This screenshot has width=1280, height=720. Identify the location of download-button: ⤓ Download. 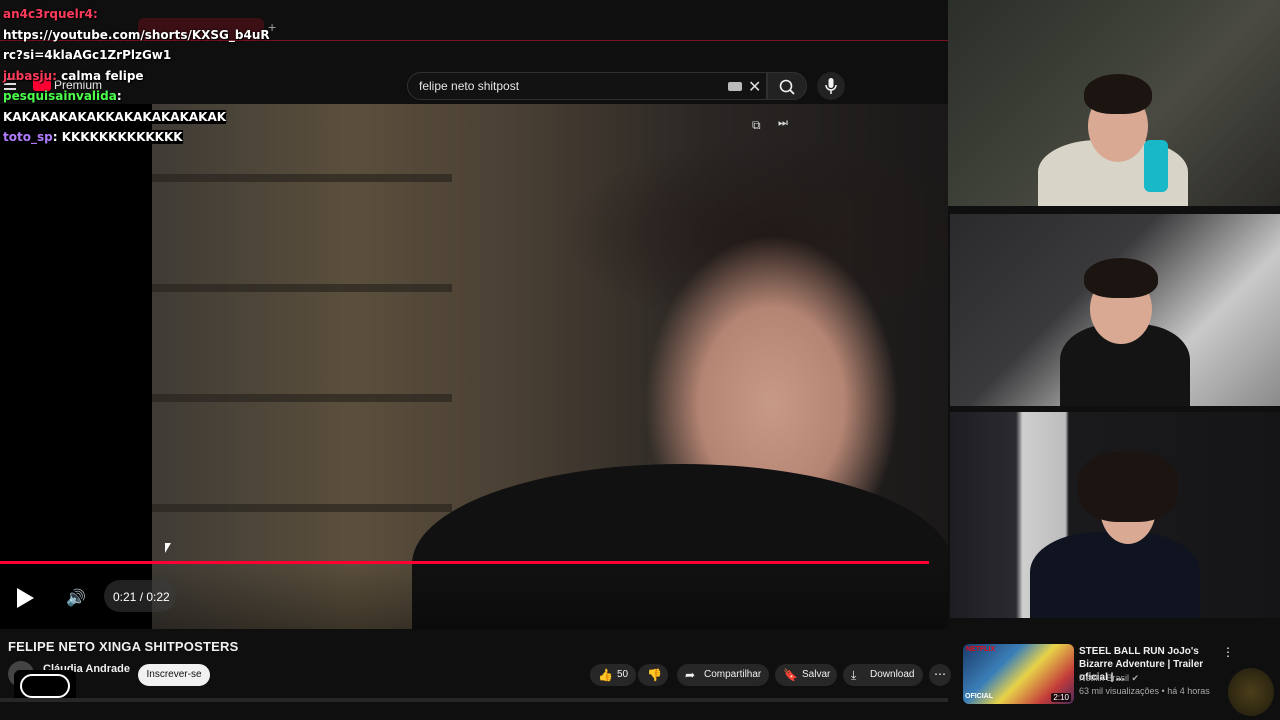
(883, 675).